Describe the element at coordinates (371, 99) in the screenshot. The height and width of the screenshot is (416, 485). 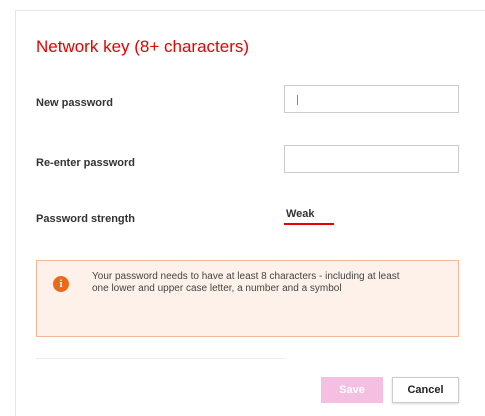
I see `new-password-input` at that location.